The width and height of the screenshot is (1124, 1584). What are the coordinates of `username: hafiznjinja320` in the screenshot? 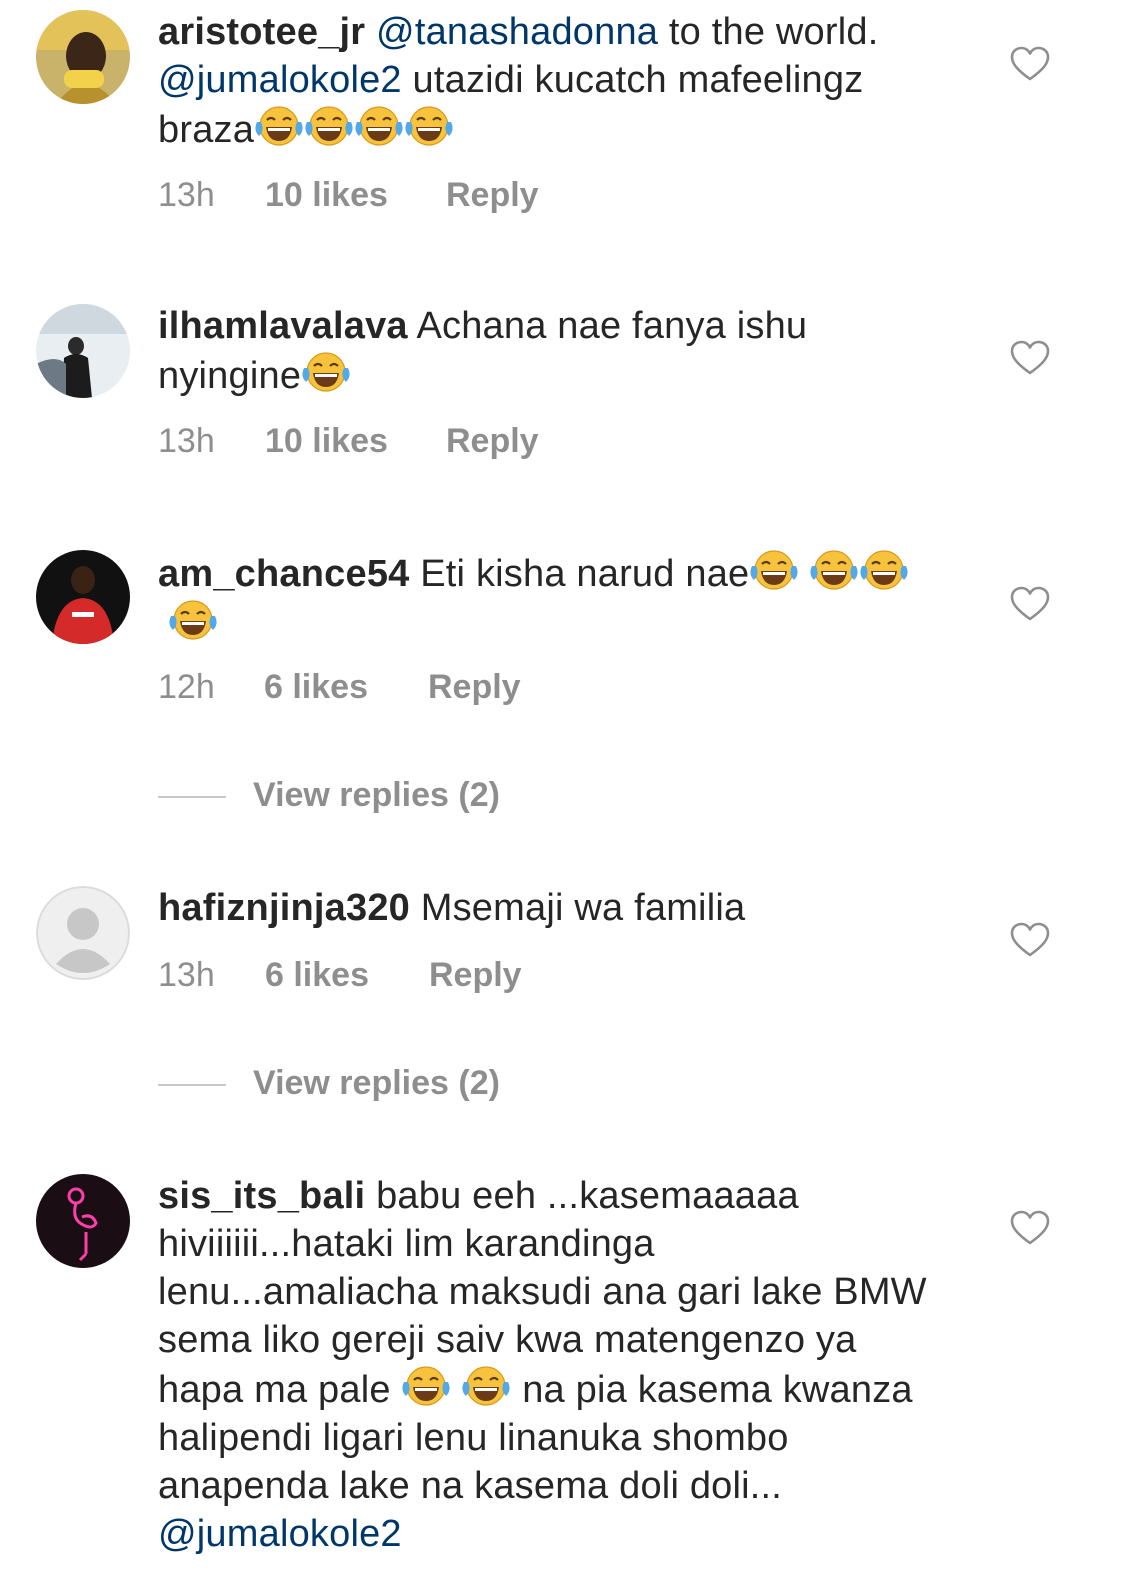 It's located at (284, 908).